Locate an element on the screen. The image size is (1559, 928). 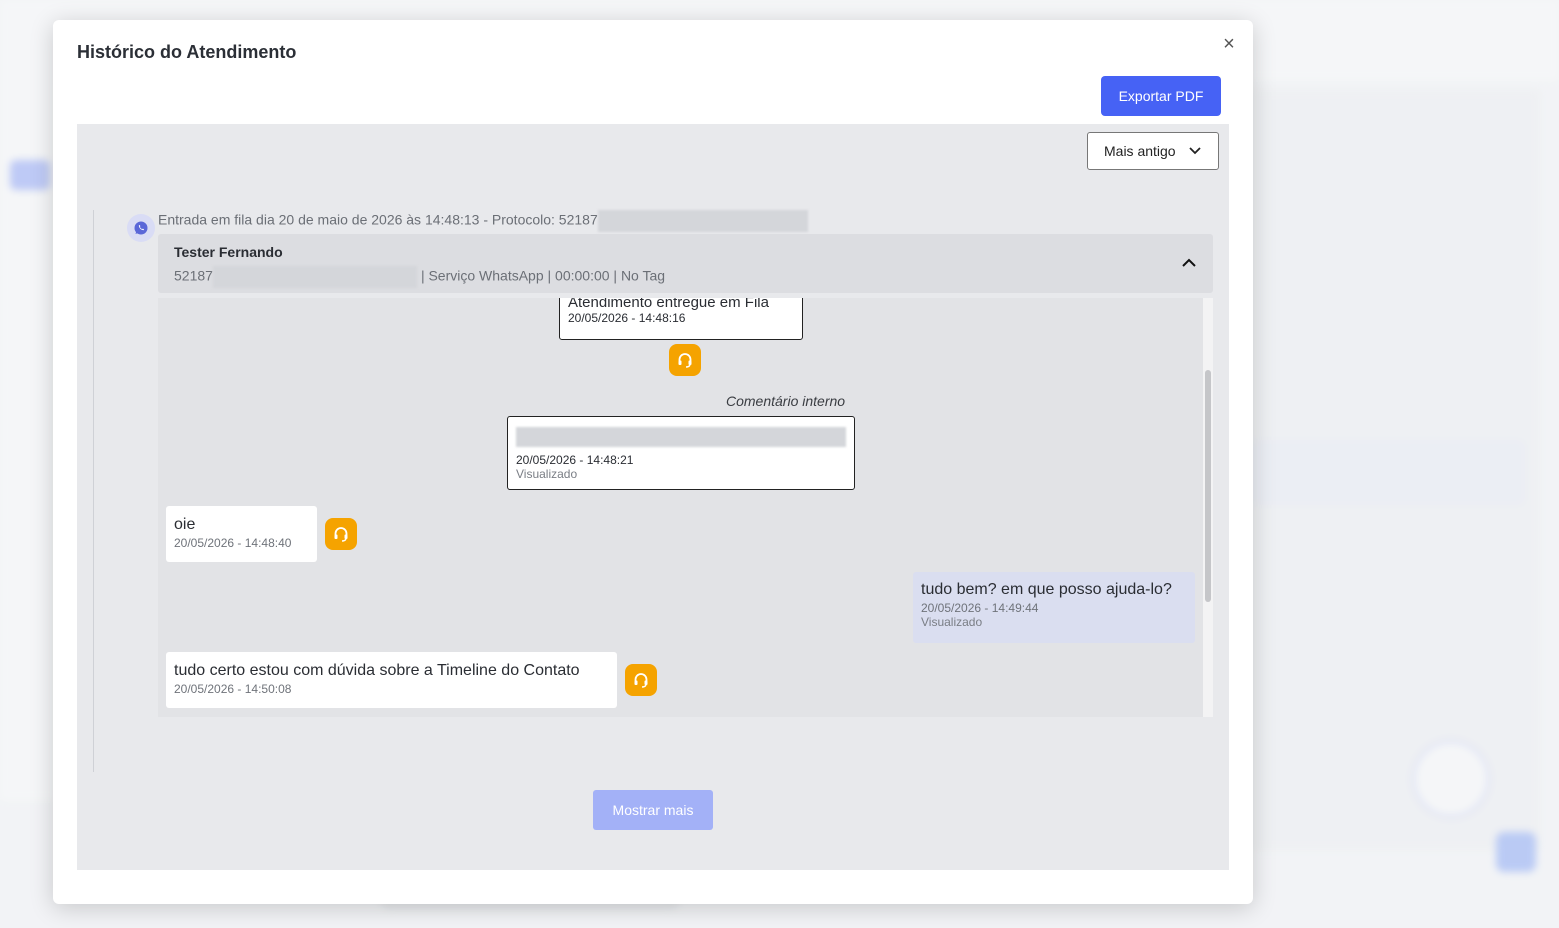
contact-name: Tester Fernando is located at coordinates (228, 252).